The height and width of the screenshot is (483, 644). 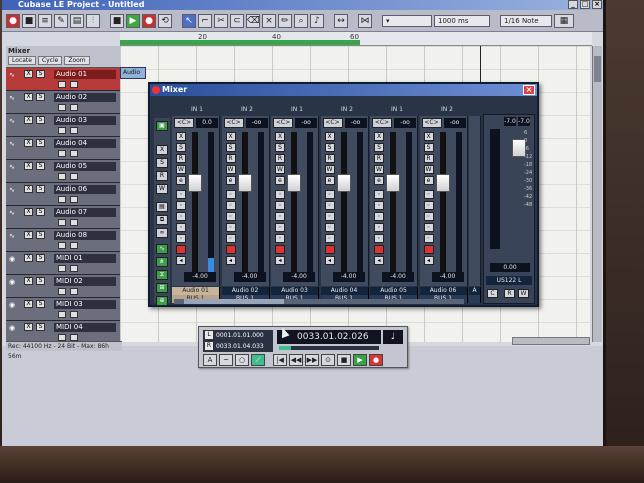 I want to click on record-transport-icon: ●, so click(x=376, y=360).